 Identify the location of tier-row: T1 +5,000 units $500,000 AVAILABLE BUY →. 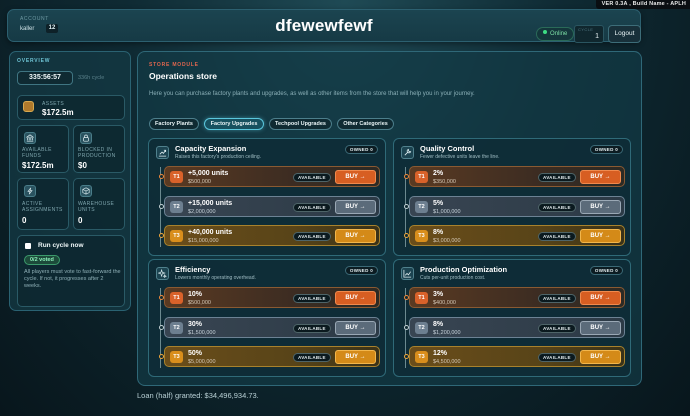
(269, 176).